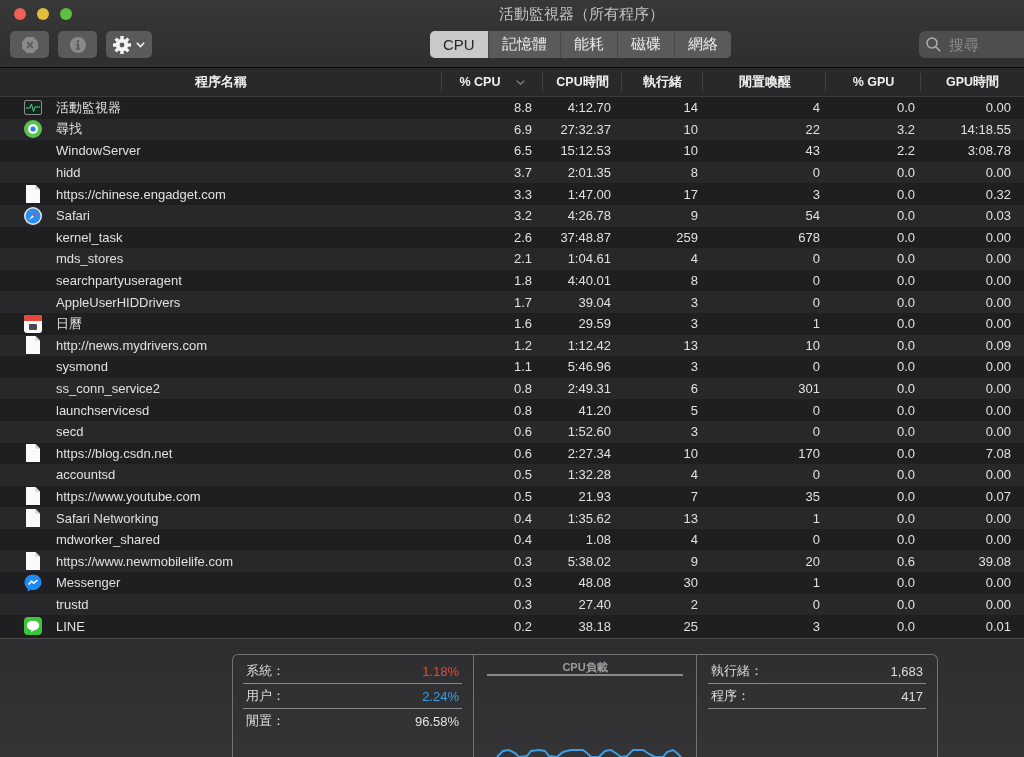 This screenshot has height=757, width=1024. What do you see at coordinates (812, 151) in the screenshot?
I see `table-cell: 43` at bounding box center [812, 151].